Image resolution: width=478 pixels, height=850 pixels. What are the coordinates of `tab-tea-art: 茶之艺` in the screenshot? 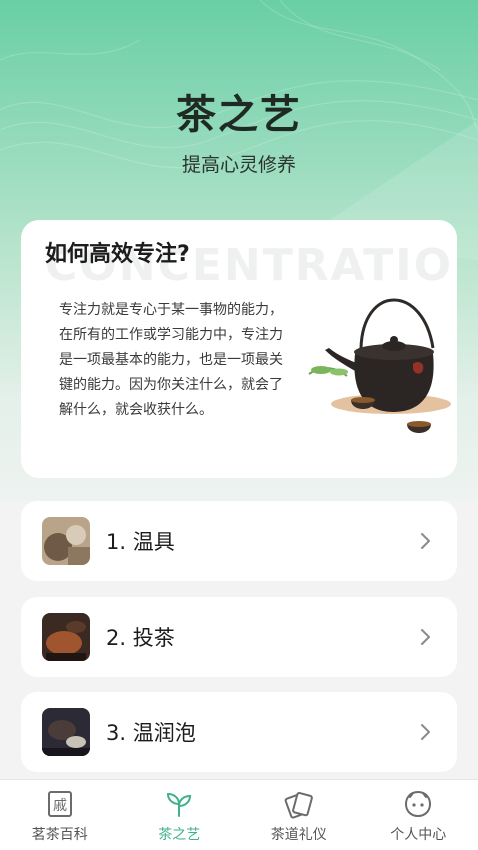 It's located at (180, 815).